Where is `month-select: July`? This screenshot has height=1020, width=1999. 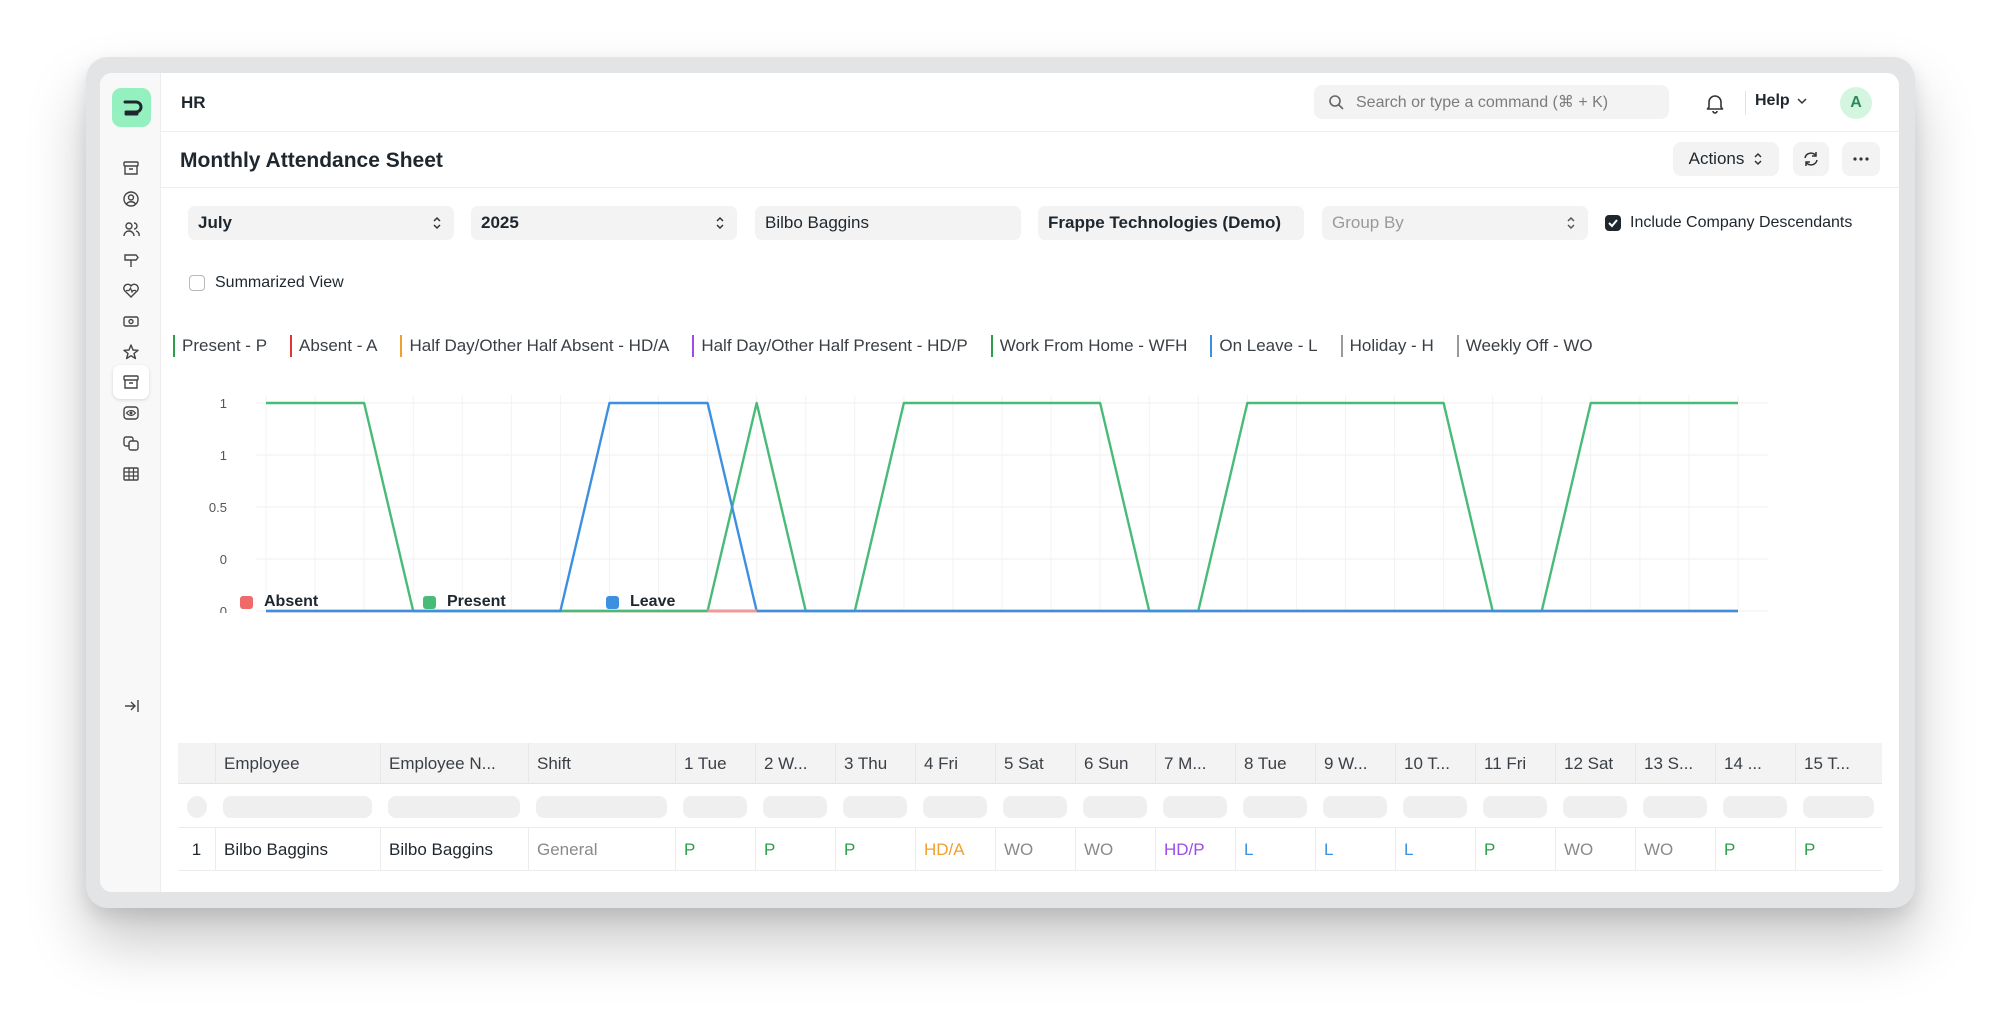 month-select: July is located at coordinates (321, 223).